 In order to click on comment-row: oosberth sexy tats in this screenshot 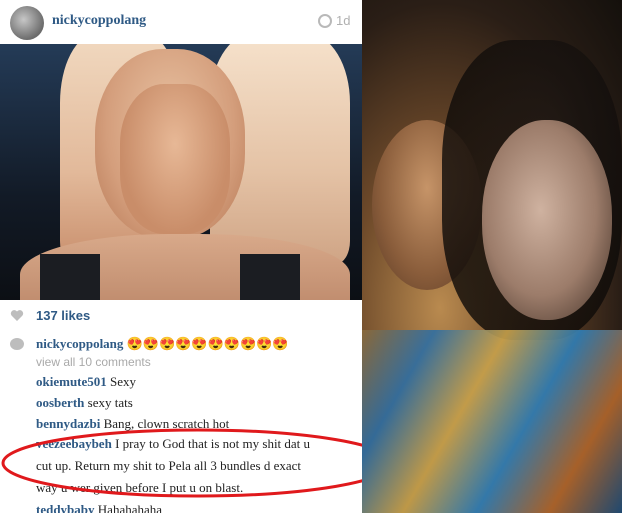, I will do `click(84, 403)`.